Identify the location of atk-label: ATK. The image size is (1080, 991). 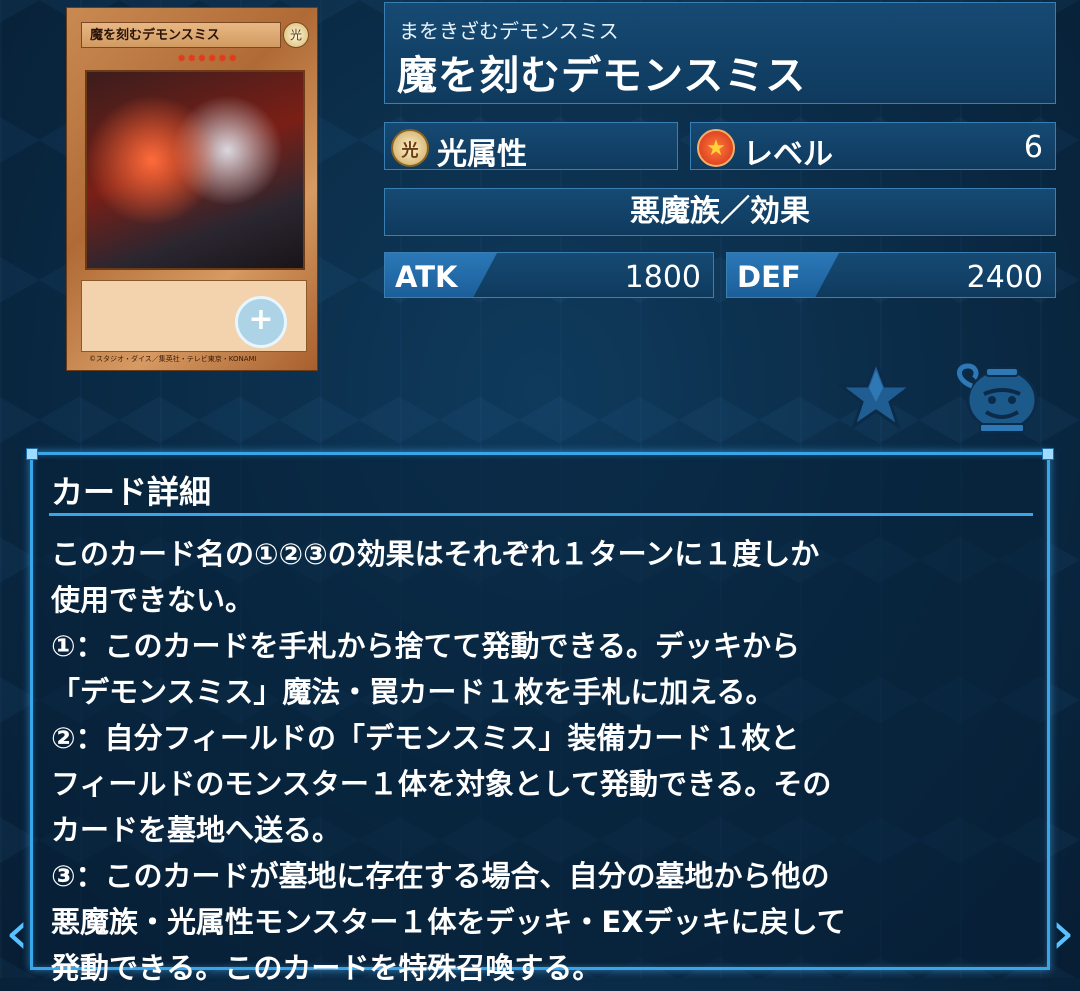
(426, 277).